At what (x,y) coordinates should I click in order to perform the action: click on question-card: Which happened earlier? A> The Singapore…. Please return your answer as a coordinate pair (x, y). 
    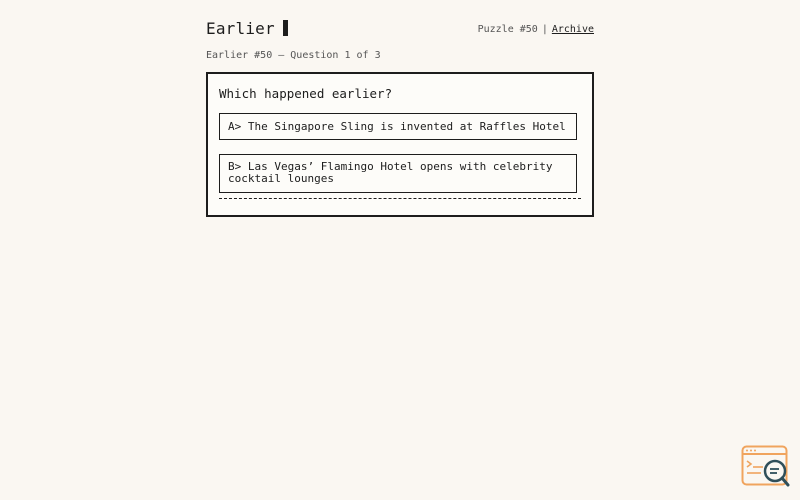
    Looking at the image, I should click on (400, 144).